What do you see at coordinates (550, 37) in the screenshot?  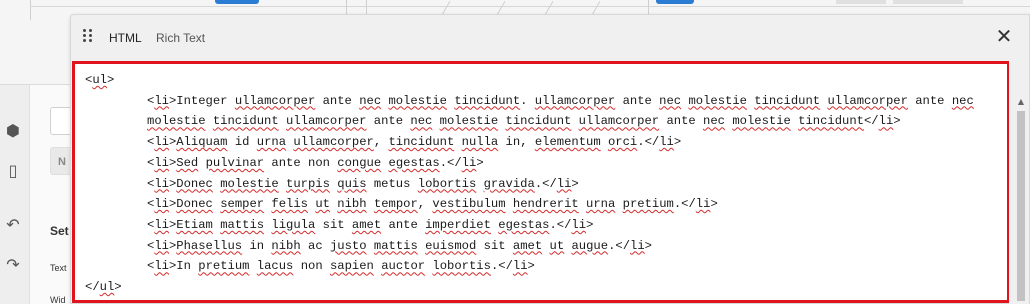 I see `dialog-header: HTML Rich Text ✕` at bounding box center [550, 37].